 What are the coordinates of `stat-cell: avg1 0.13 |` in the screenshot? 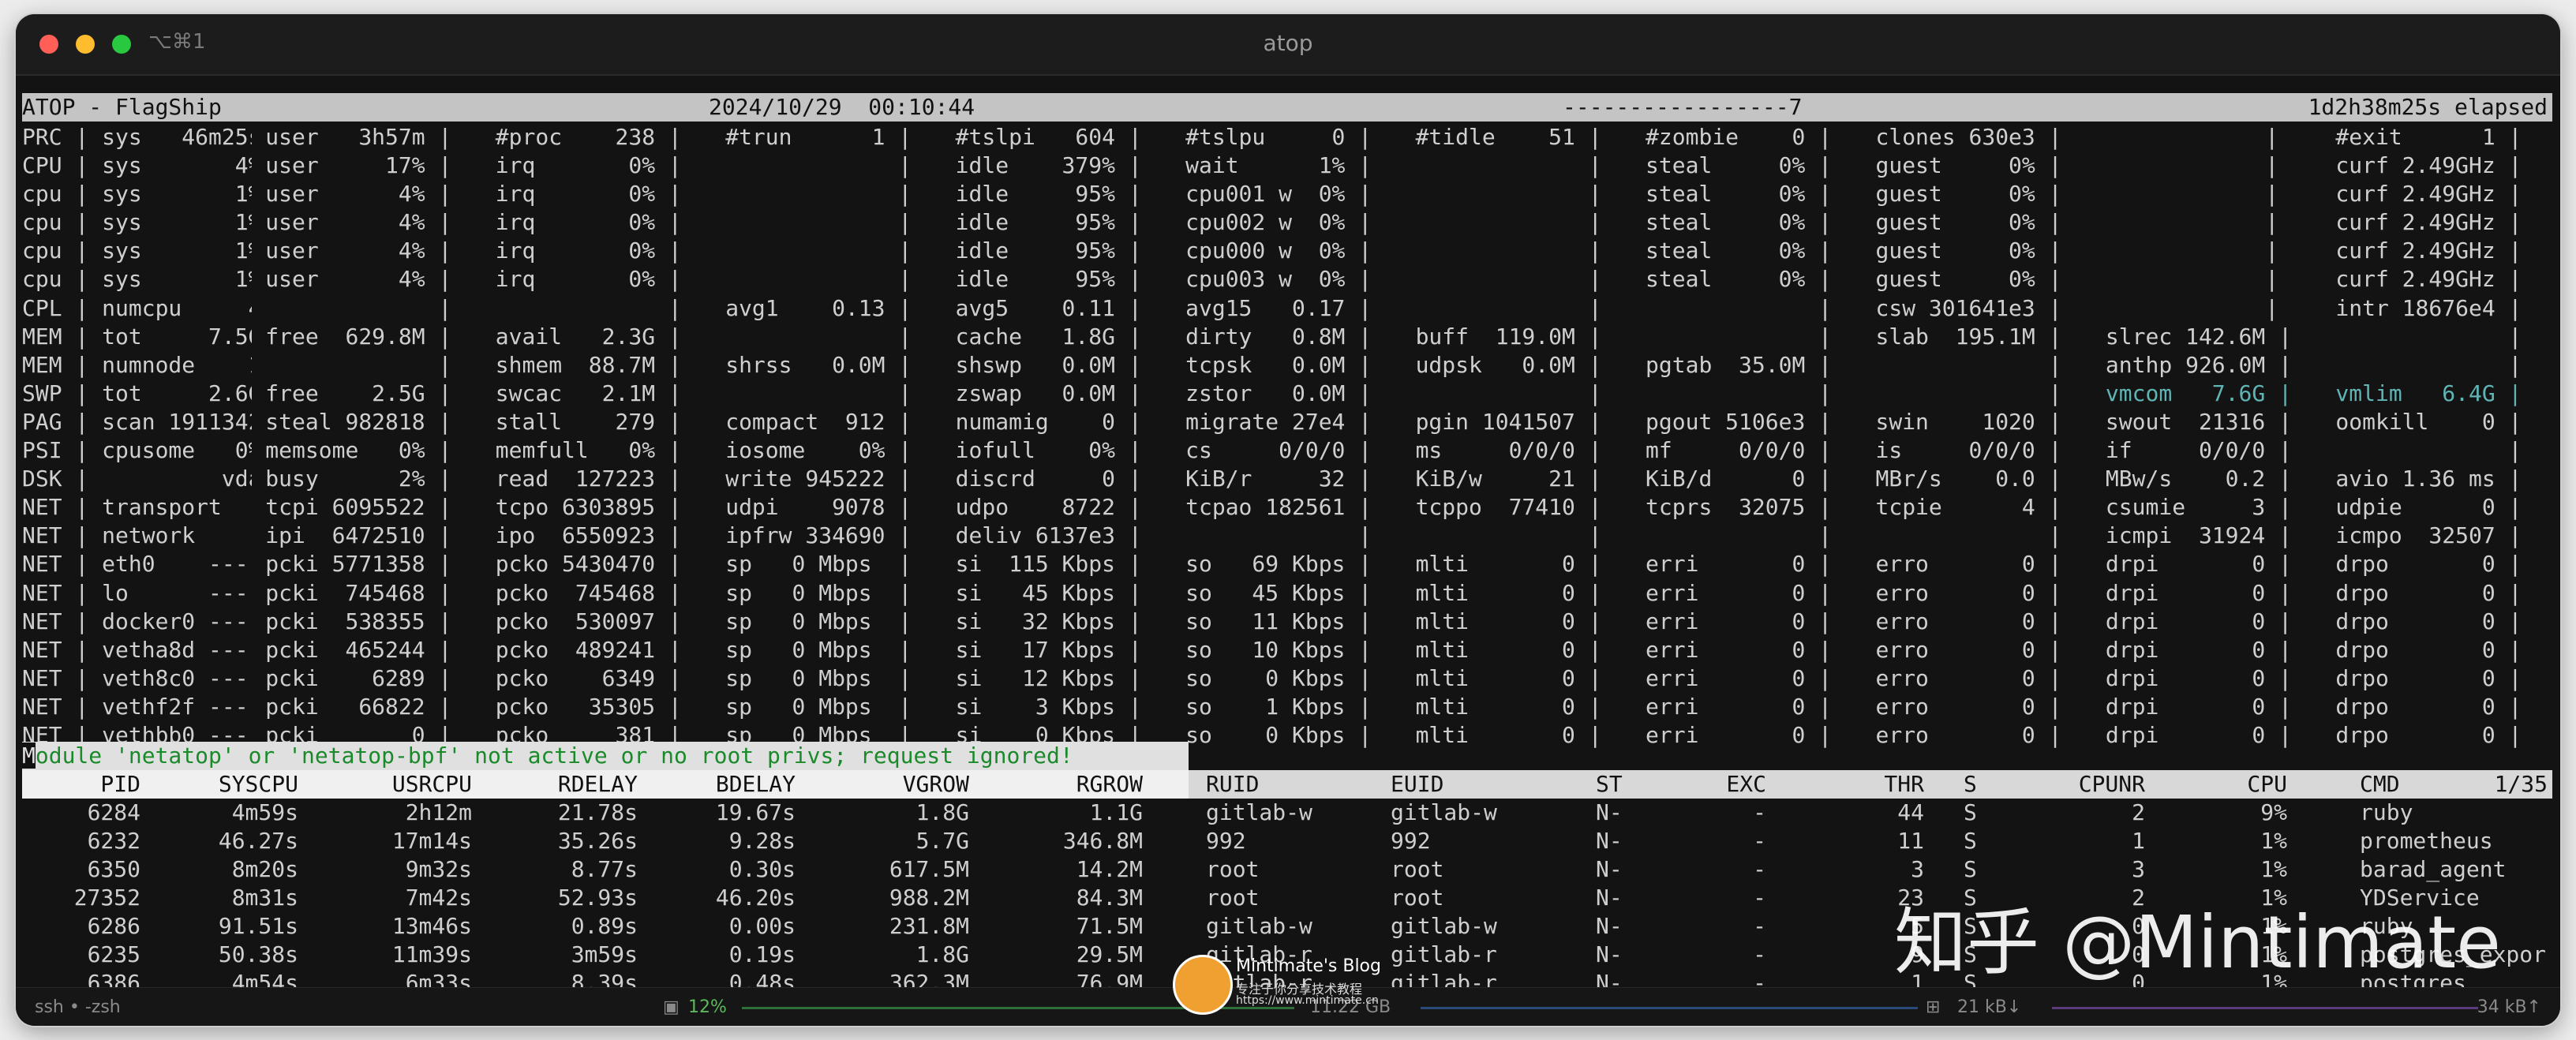 It's located at (812, 307).